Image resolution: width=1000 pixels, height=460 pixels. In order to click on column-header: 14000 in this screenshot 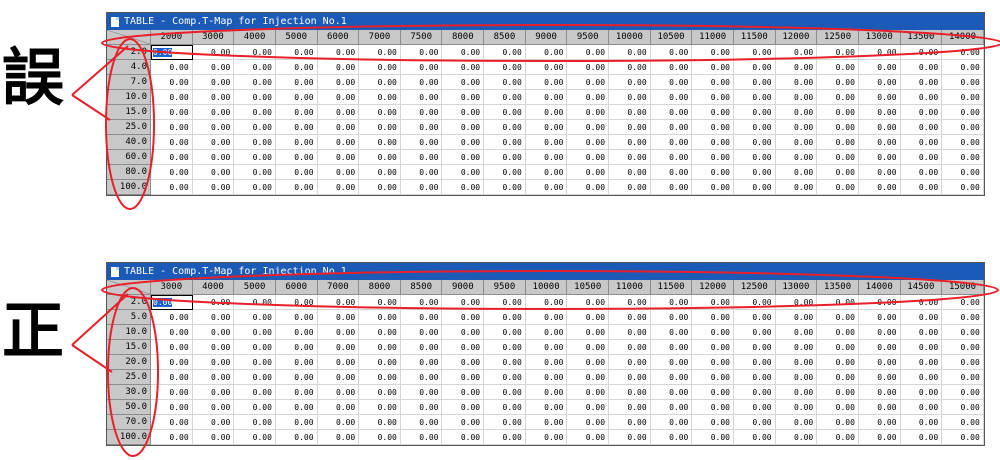, I will do `click(963, 37)`.